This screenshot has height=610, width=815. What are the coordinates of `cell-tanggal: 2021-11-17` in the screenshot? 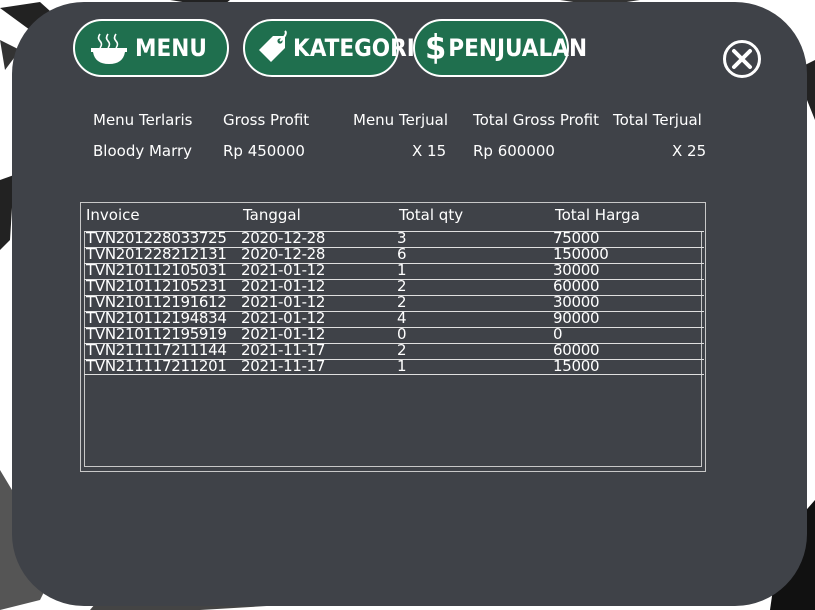 It's located at (283, 366).